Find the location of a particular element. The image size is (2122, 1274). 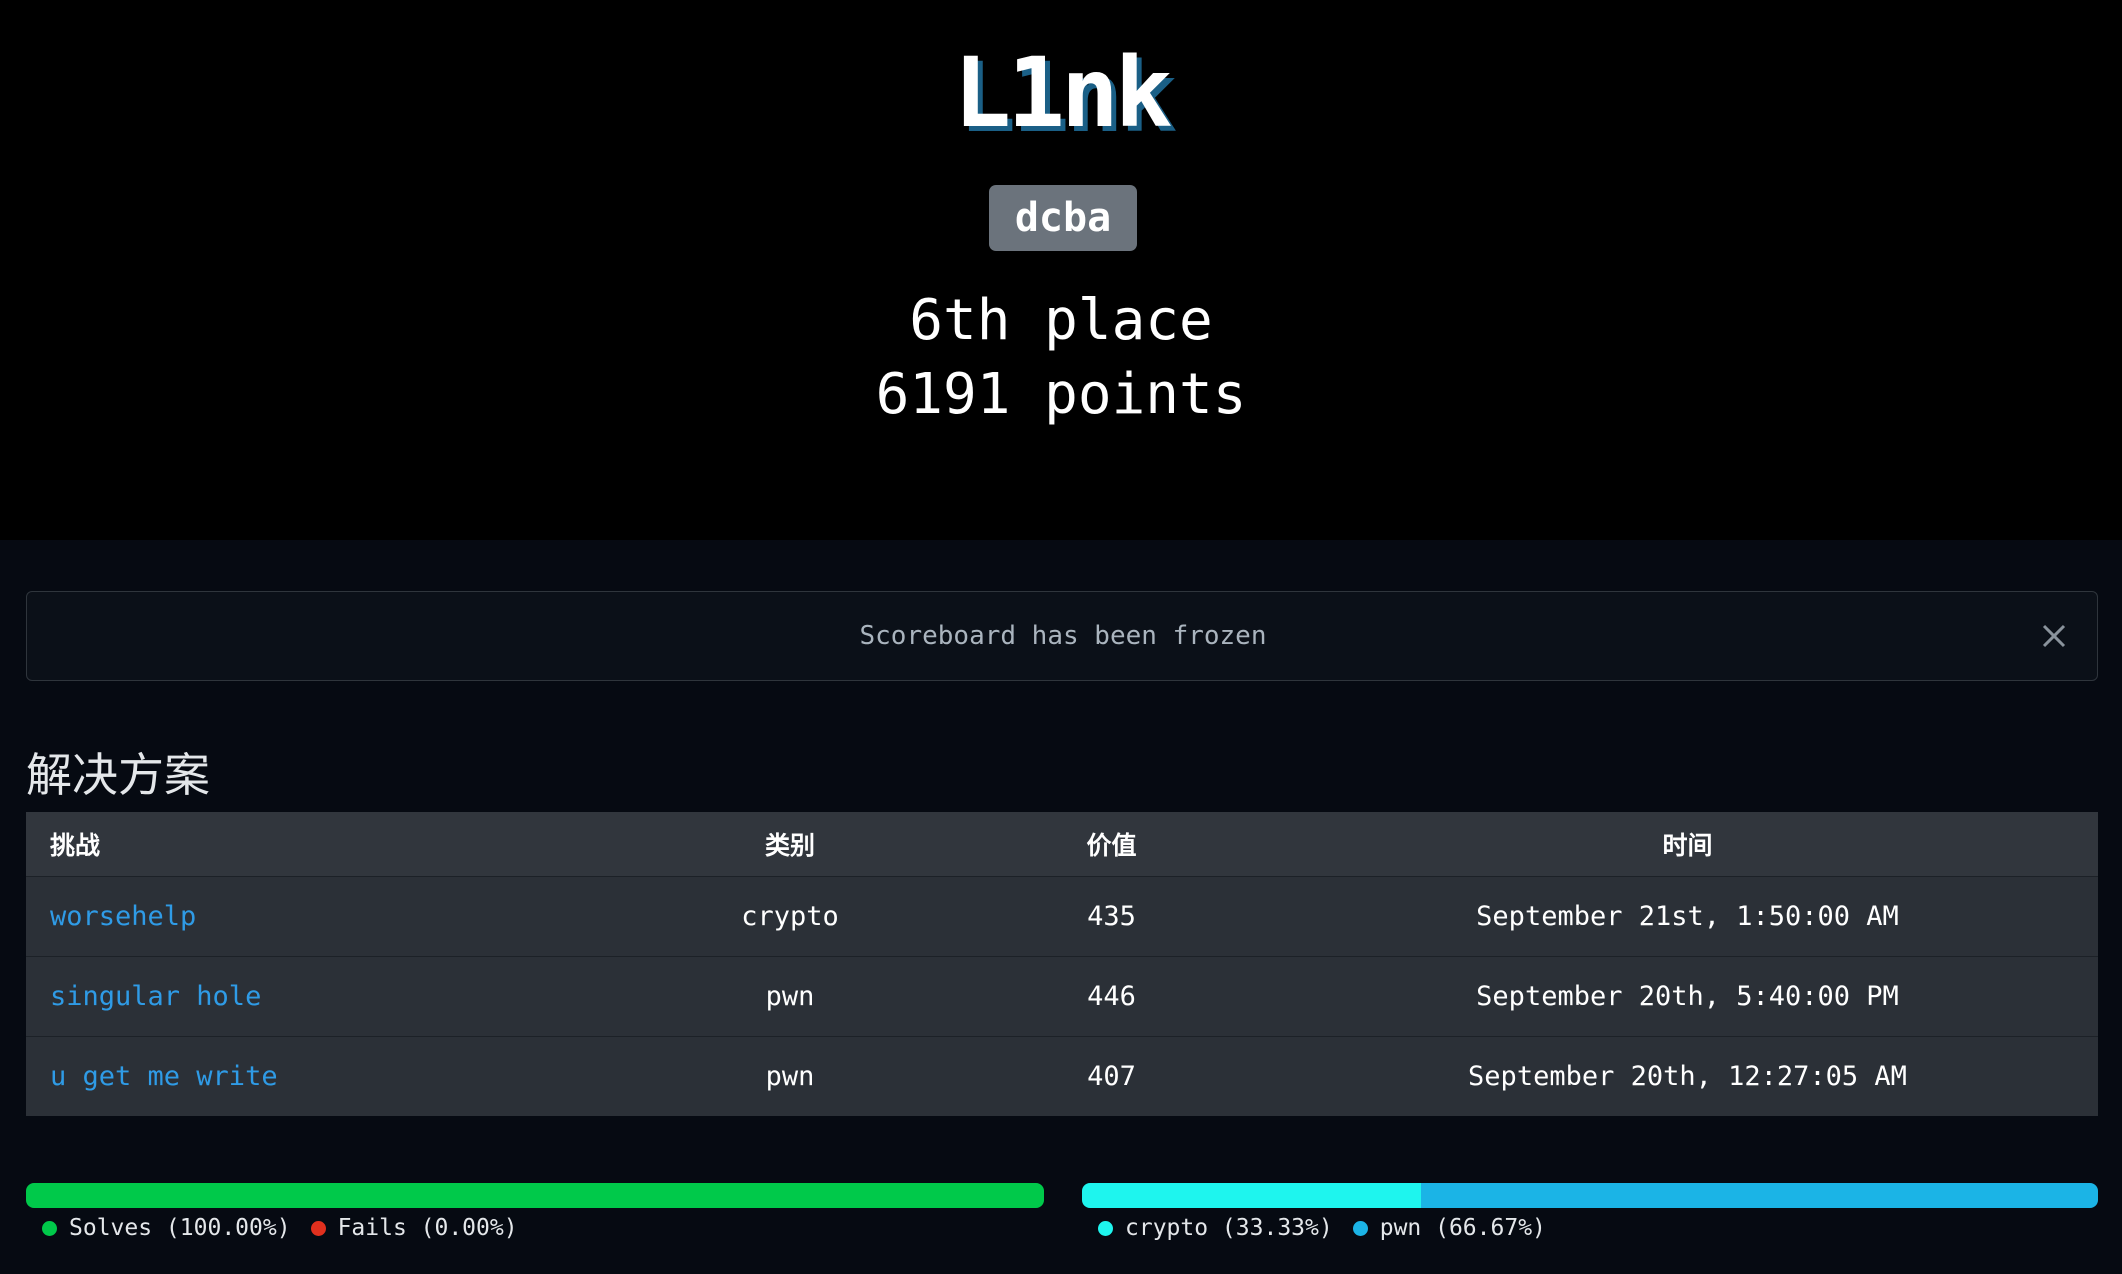

solves-fails-bar is located at coordinates (535, 1195).